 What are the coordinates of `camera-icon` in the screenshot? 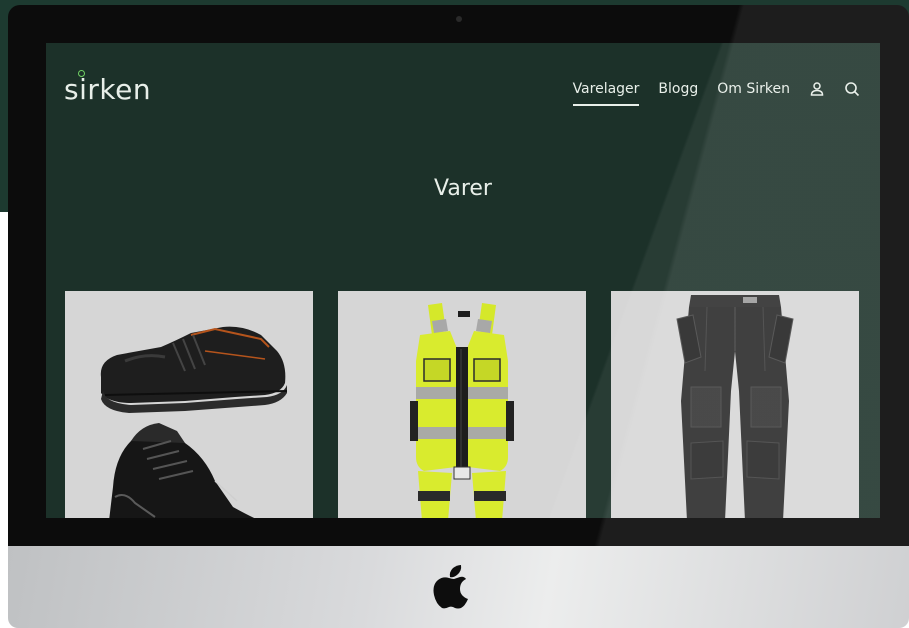 It's located at (459, 19).